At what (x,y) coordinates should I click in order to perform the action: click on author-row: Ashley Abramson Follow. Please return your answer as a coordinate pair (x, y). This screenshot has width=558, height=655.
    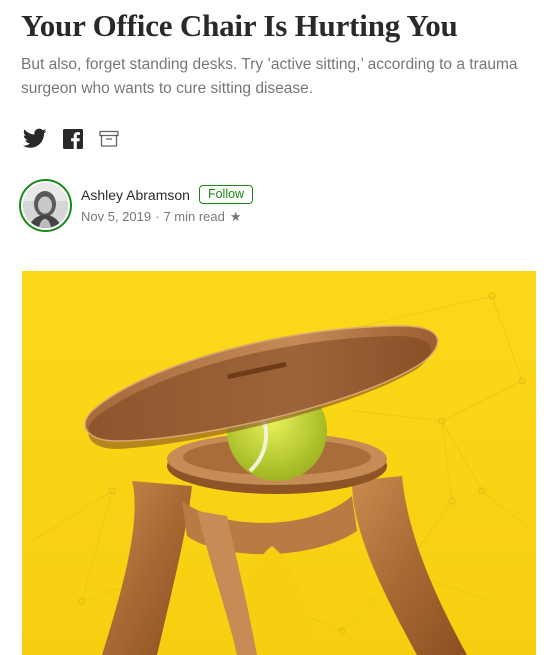
    Looking at the image, I should click on (167, 194).